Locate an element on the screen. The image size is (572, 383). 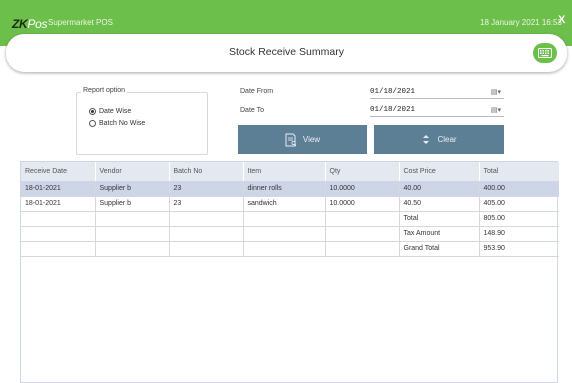
app-logo: ZKPos is located at coordinates (30, 24).